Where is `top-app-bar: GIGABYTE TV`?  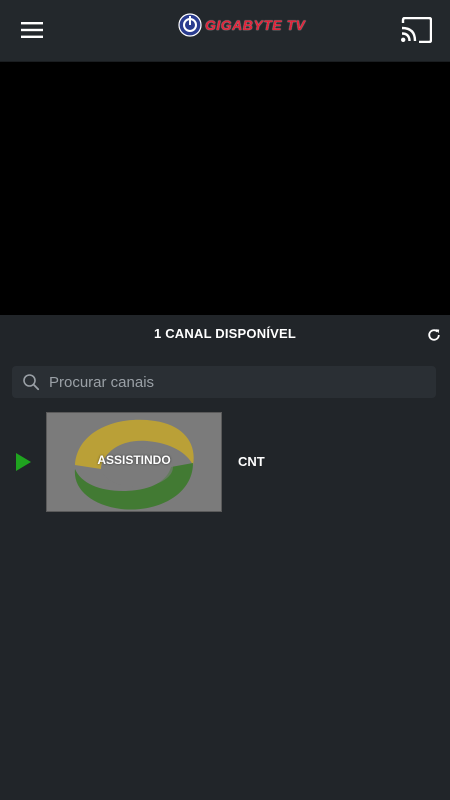
top-app-bar: GIGABYTE TV is located at coordinates (225, 31).